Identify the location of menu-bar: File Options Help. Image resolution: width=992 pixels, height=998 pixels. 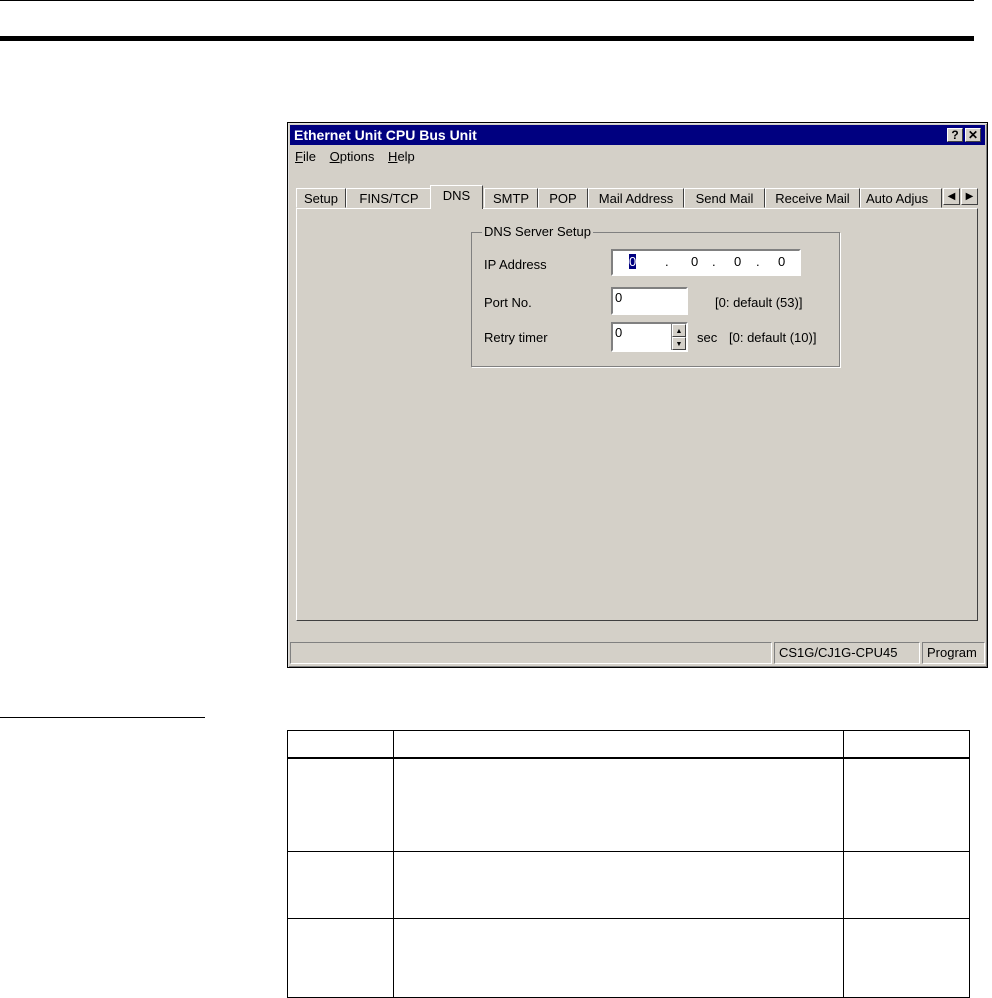
(355, 157).